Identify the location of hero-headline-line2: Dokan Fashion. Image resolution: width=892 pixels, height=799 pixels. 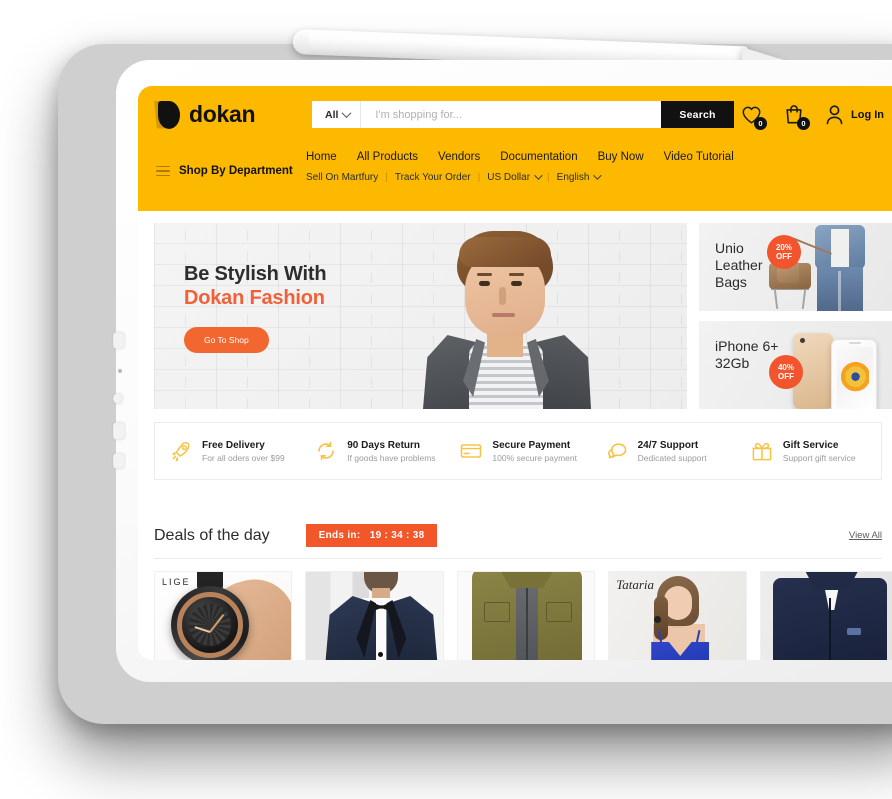
(254, 298).